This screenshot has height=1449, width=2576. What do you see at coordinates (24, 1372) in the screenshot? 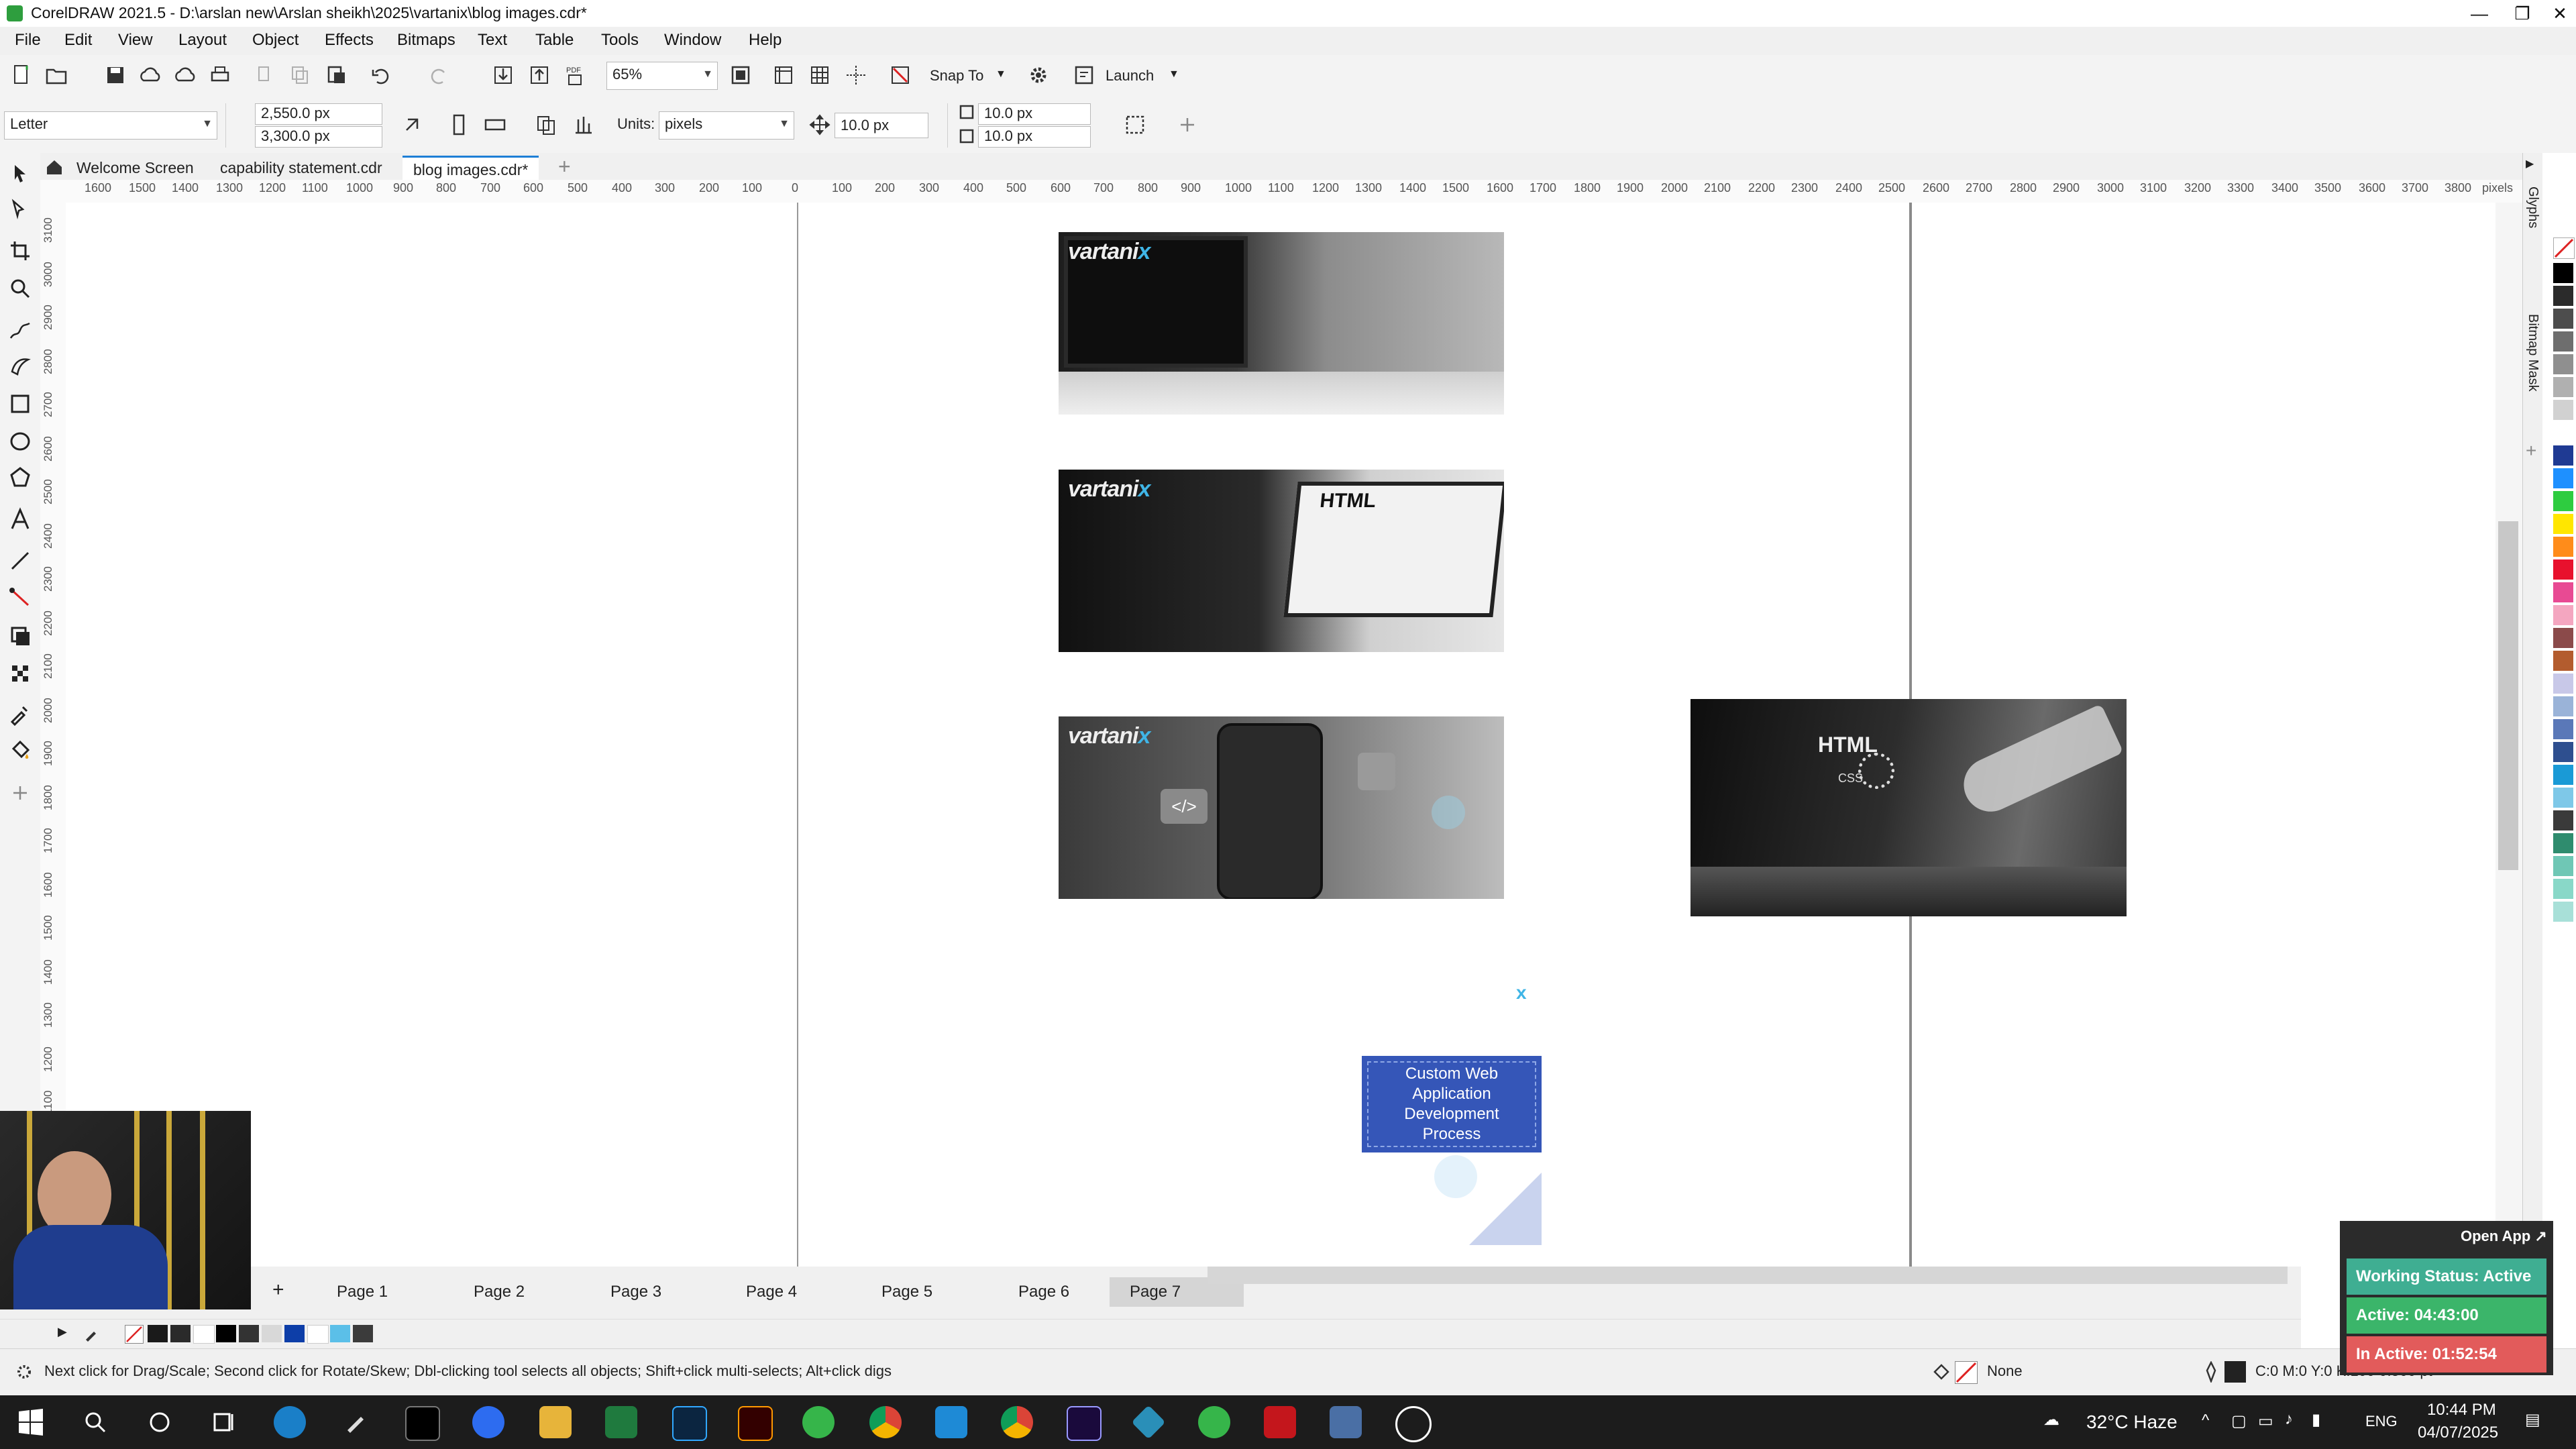
I see `tool-settings-gear-icon` at bounding box center [24, 1372].